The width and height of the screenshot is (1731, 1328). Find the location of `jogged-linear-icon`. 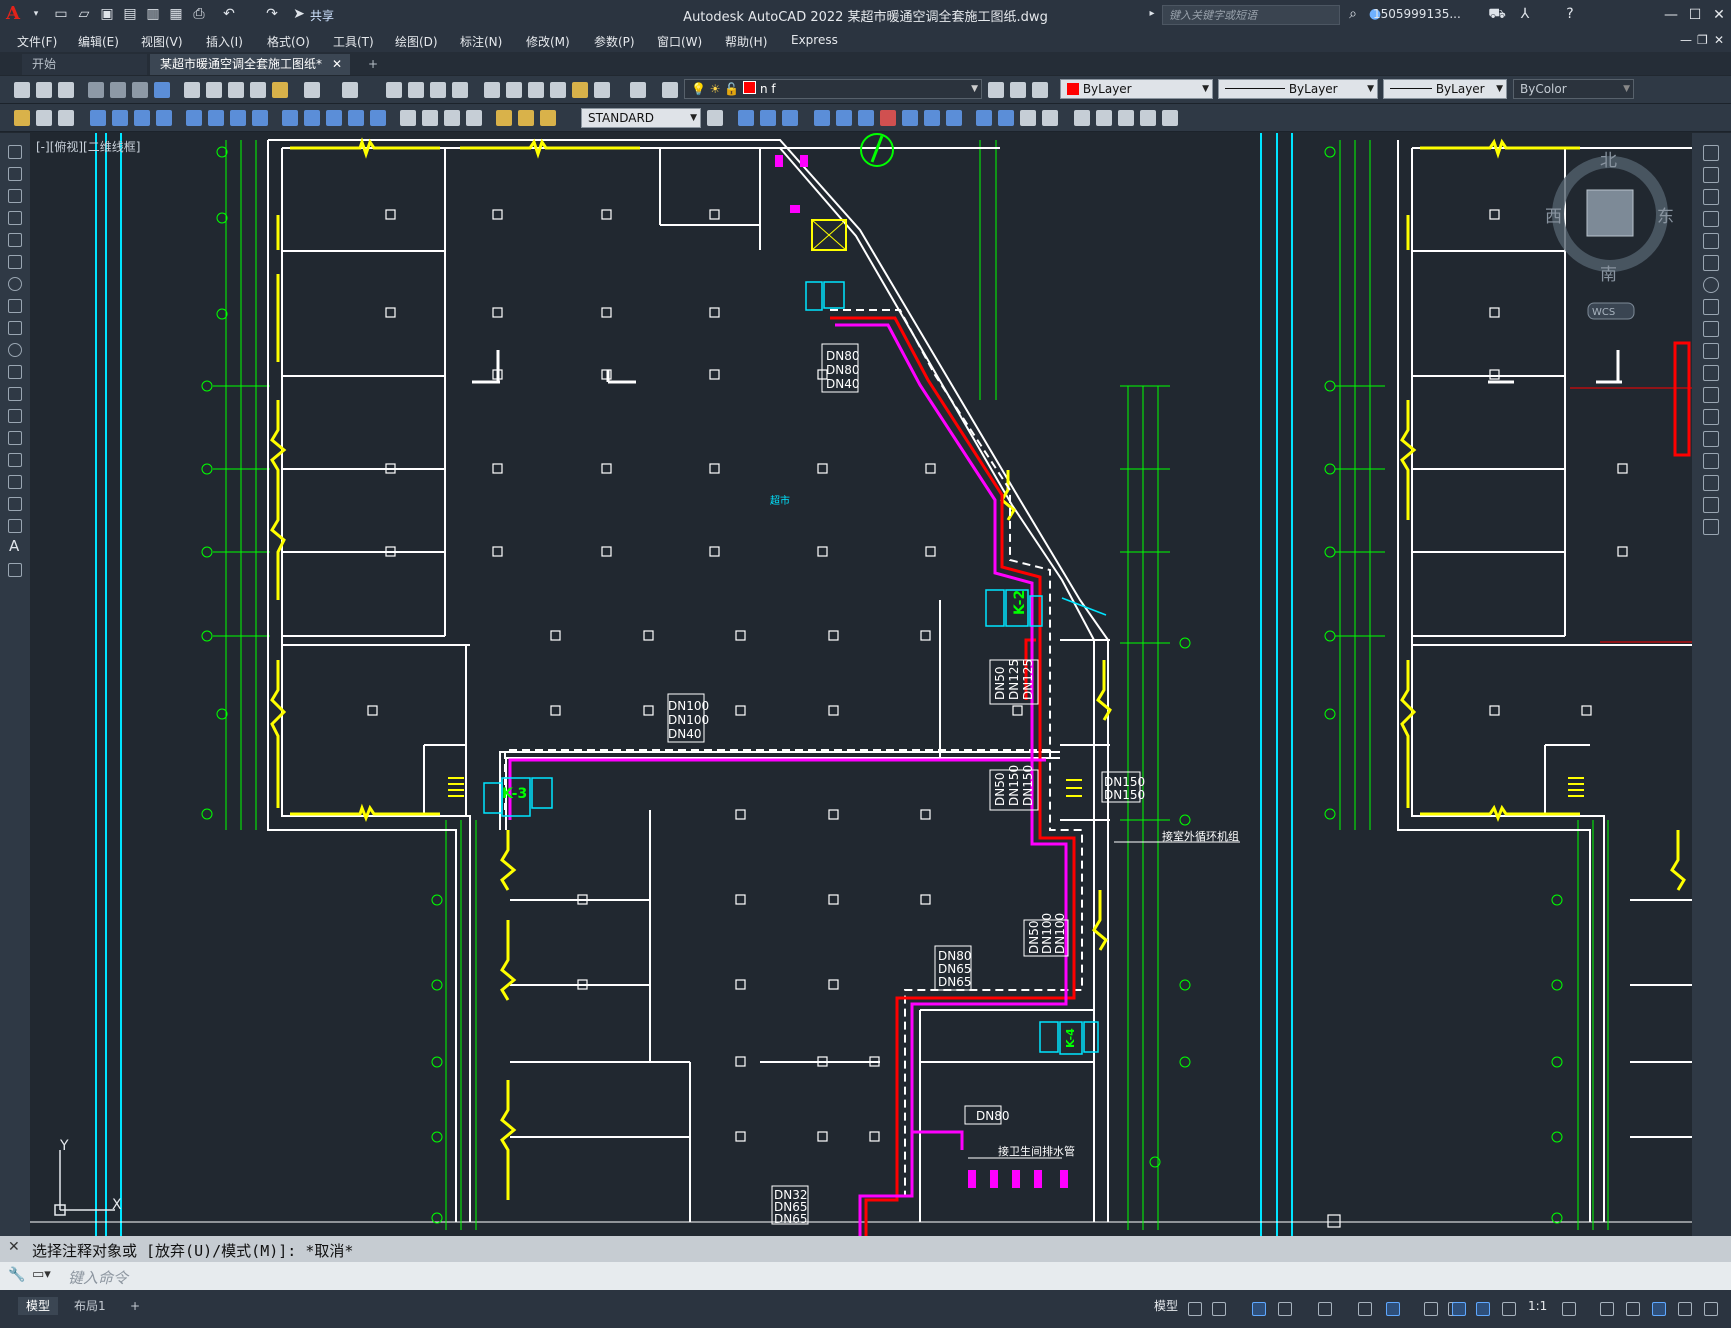

jogged-linear-icon is located at coordinates (474, 118).